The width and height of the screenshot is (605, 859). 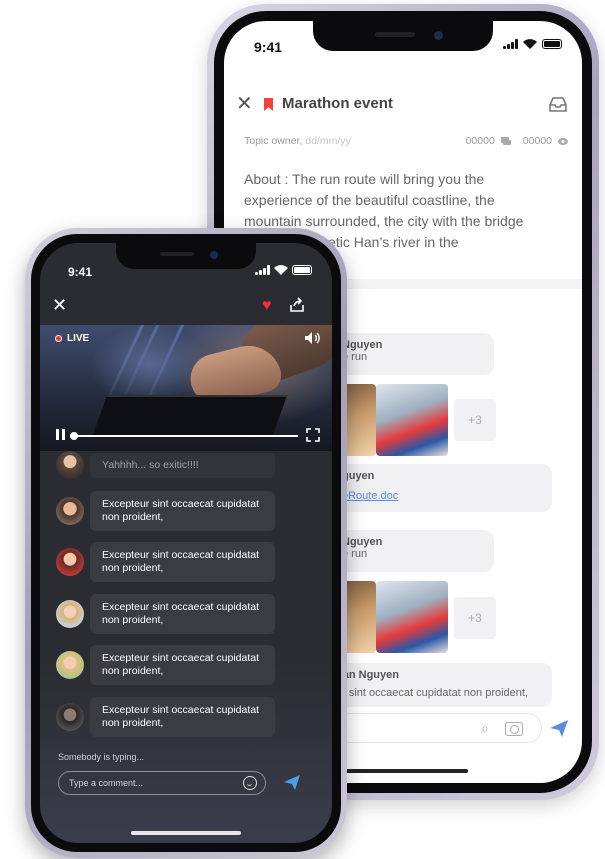 I want to click on volume-icon, so click(x=312, y=338).